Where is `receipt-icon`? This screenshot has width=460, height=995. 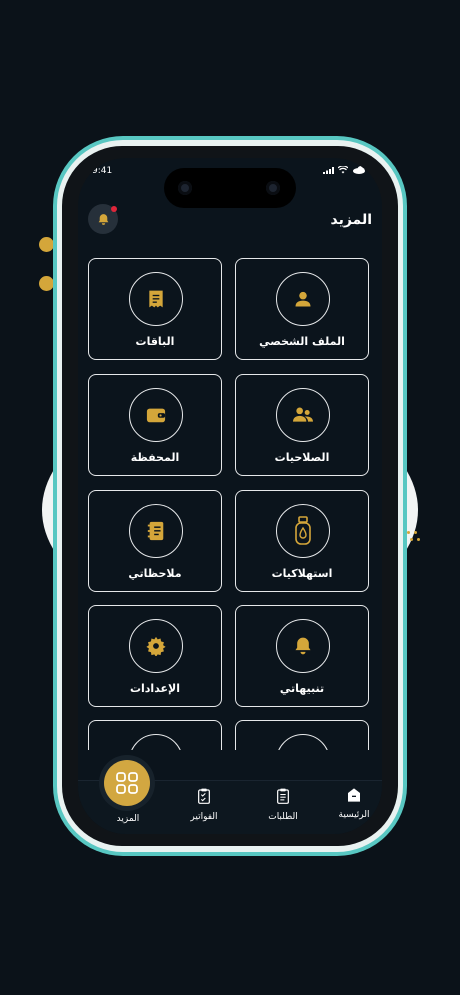
receipt-icon is located at coordinates (156, 299).